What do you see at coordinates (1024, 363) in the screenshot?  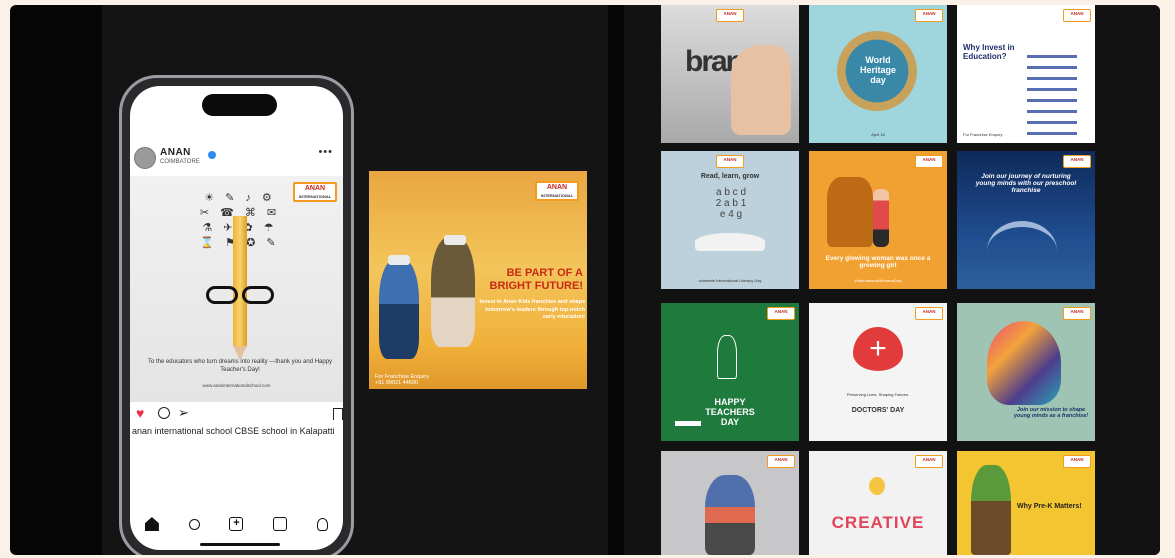 I see `head-illustration` at bounding box center [1024, 363].